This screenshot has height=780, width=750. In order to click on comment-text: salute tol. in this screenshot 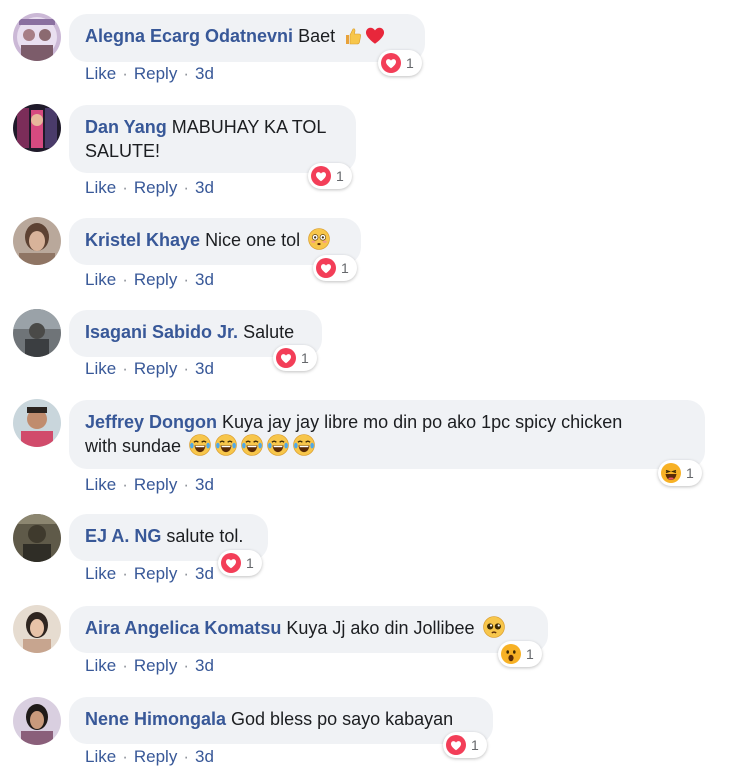, I will do `click(205, 536)`.